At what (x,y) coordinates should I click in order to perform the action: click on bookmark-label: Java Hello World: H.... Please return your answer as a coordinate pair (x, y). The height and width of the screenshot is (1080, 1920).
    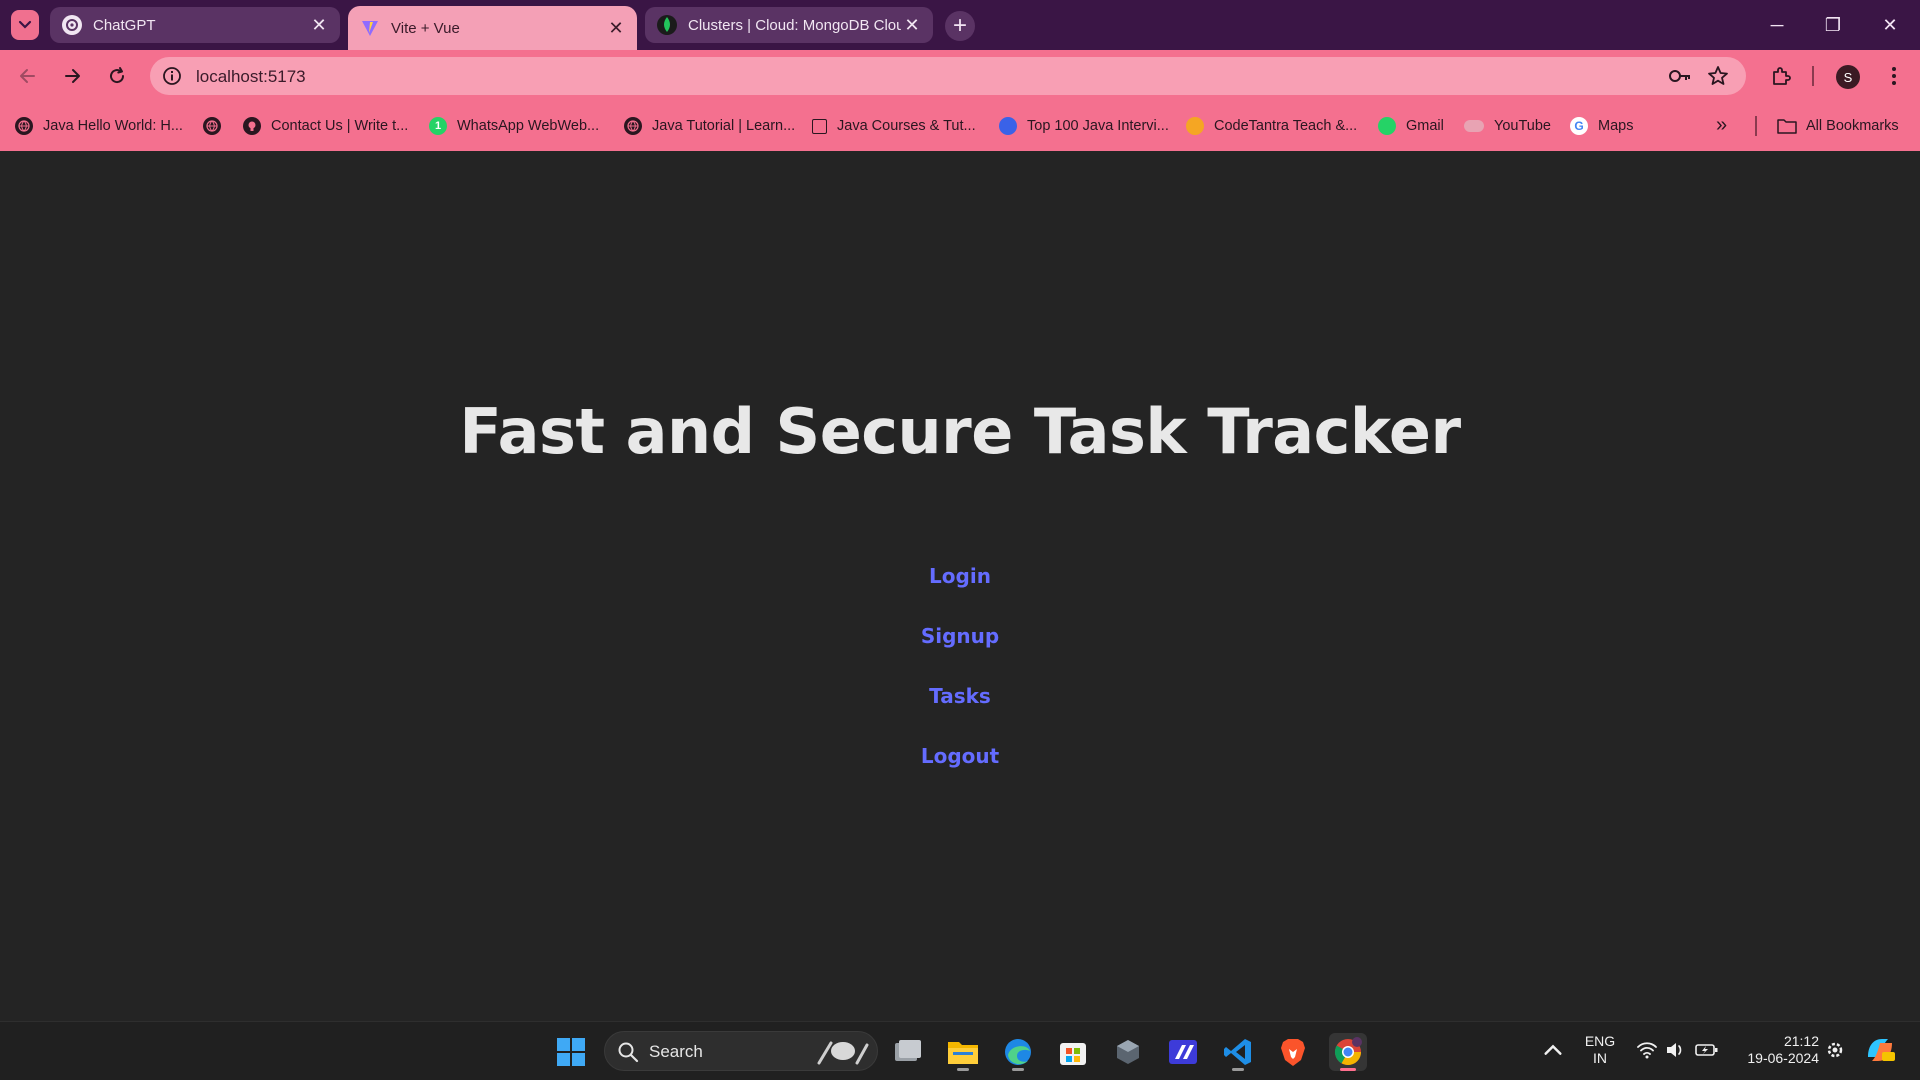
    Looking at the image, I should click on (113, 126).